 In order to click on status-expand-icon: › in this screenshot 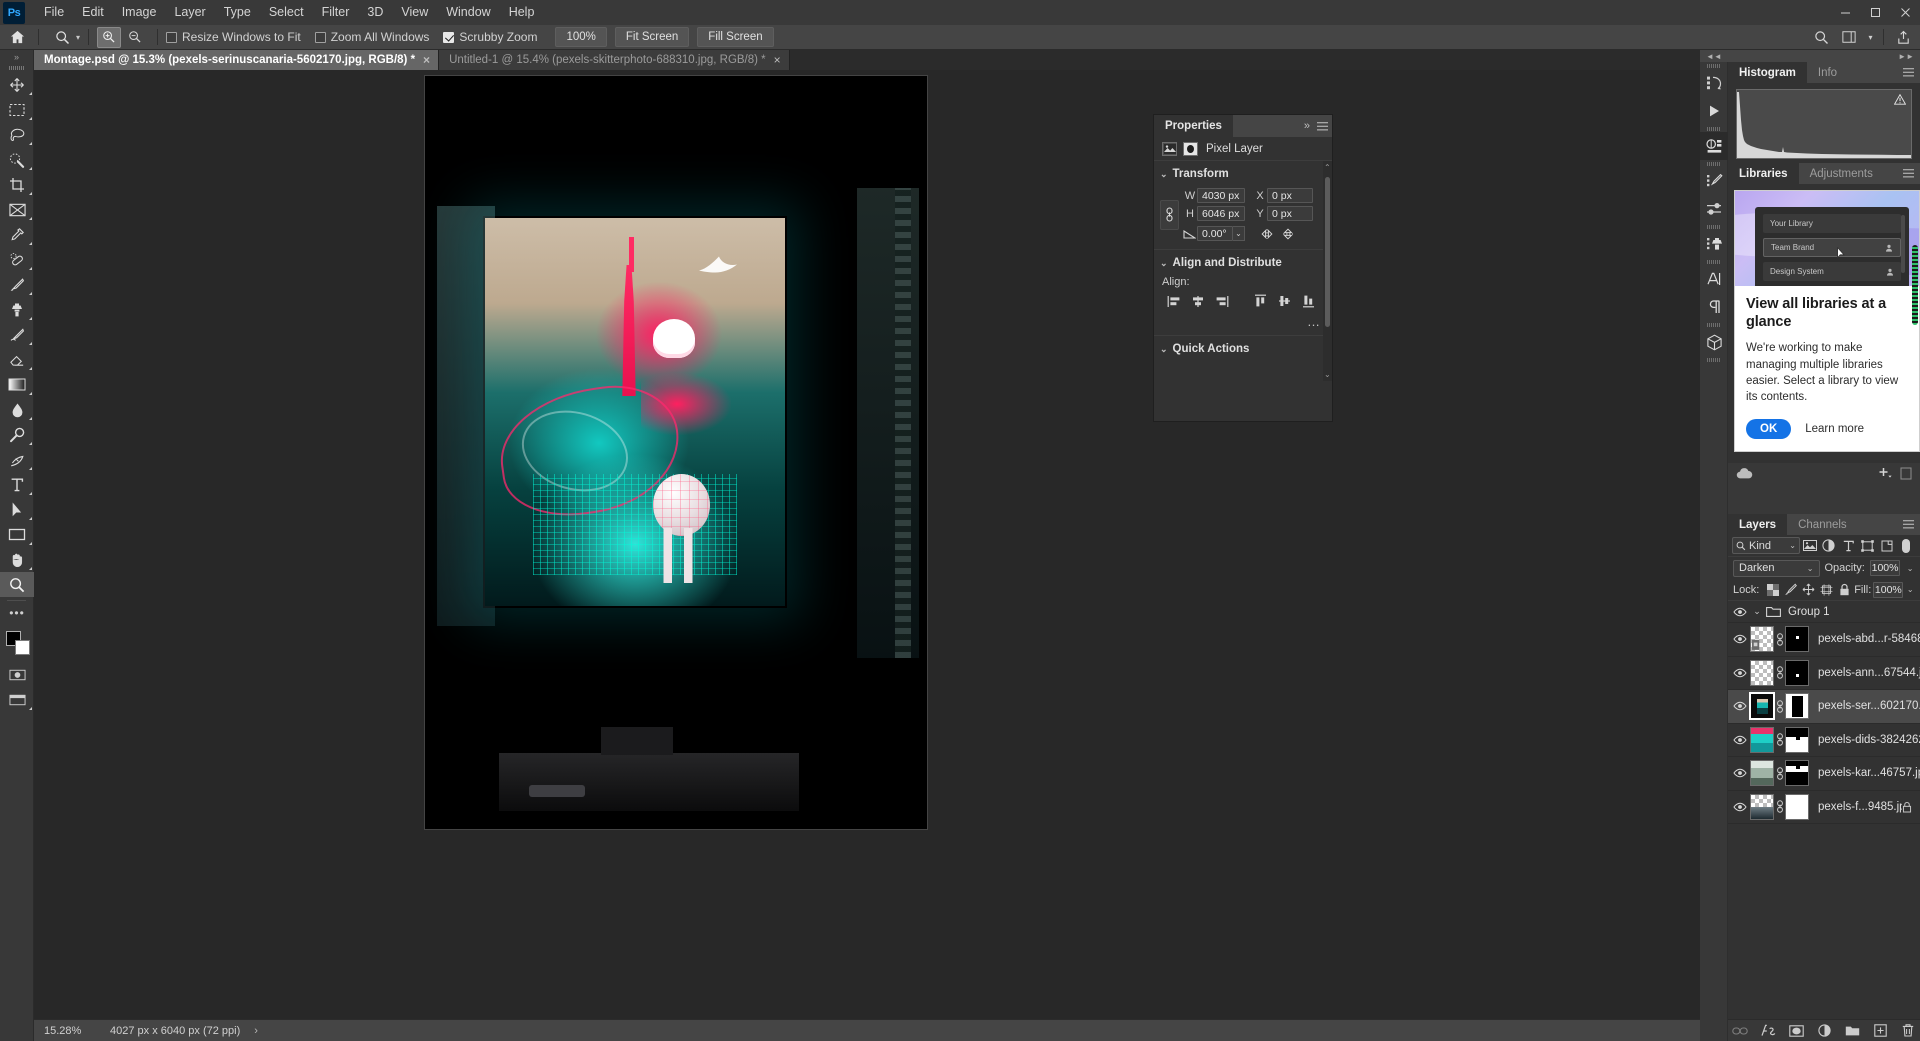, I will do `click(256, 1031)`.